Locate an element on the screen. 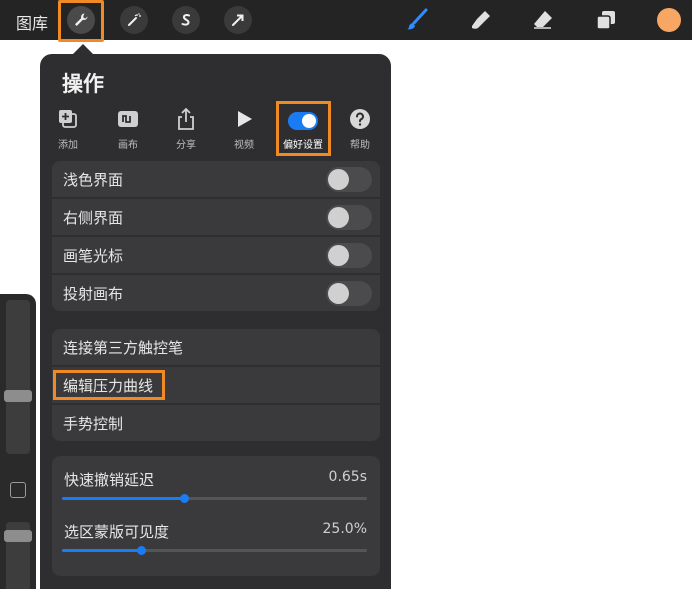 The image size is (692, 589). tab-canvas: 画布 is located at coordinates (128, 127).